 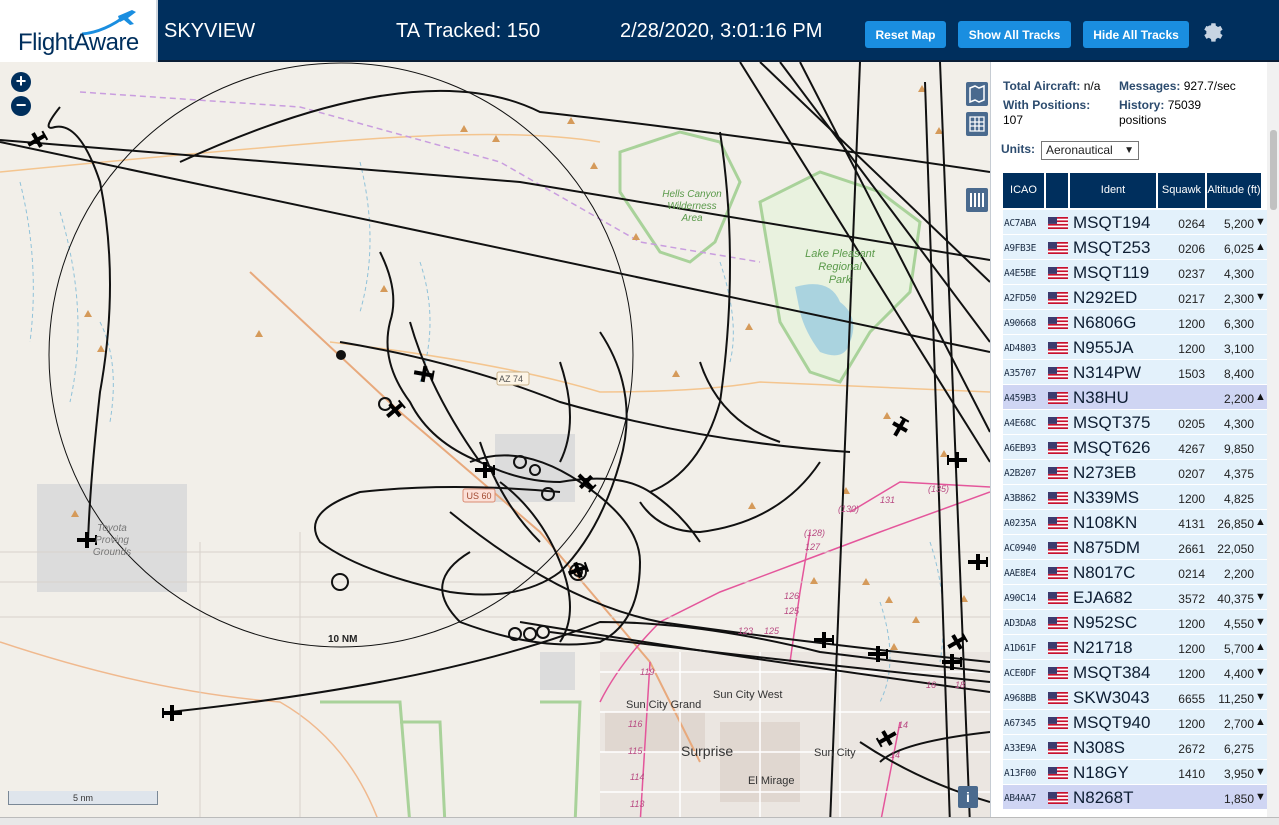 What do you see at coordinates (210, 31) in the screenshot?
I see `site-name: SKYVIEW` at bounding box center [210, 31].